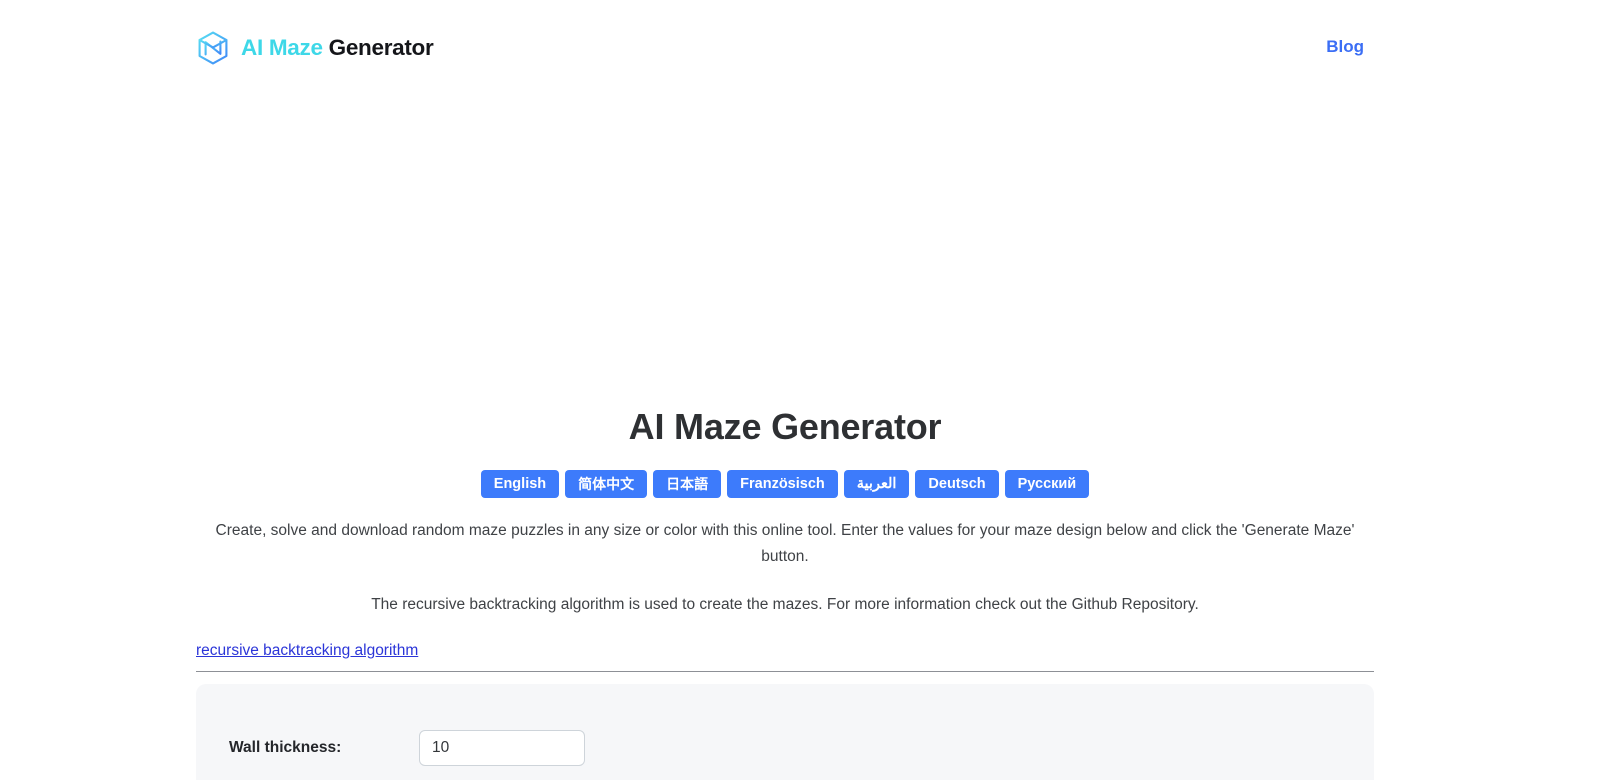 The height and width of the screenshot is (780, 1600). I want to click on nav-blog-link: Blog, so click(1345, 46).